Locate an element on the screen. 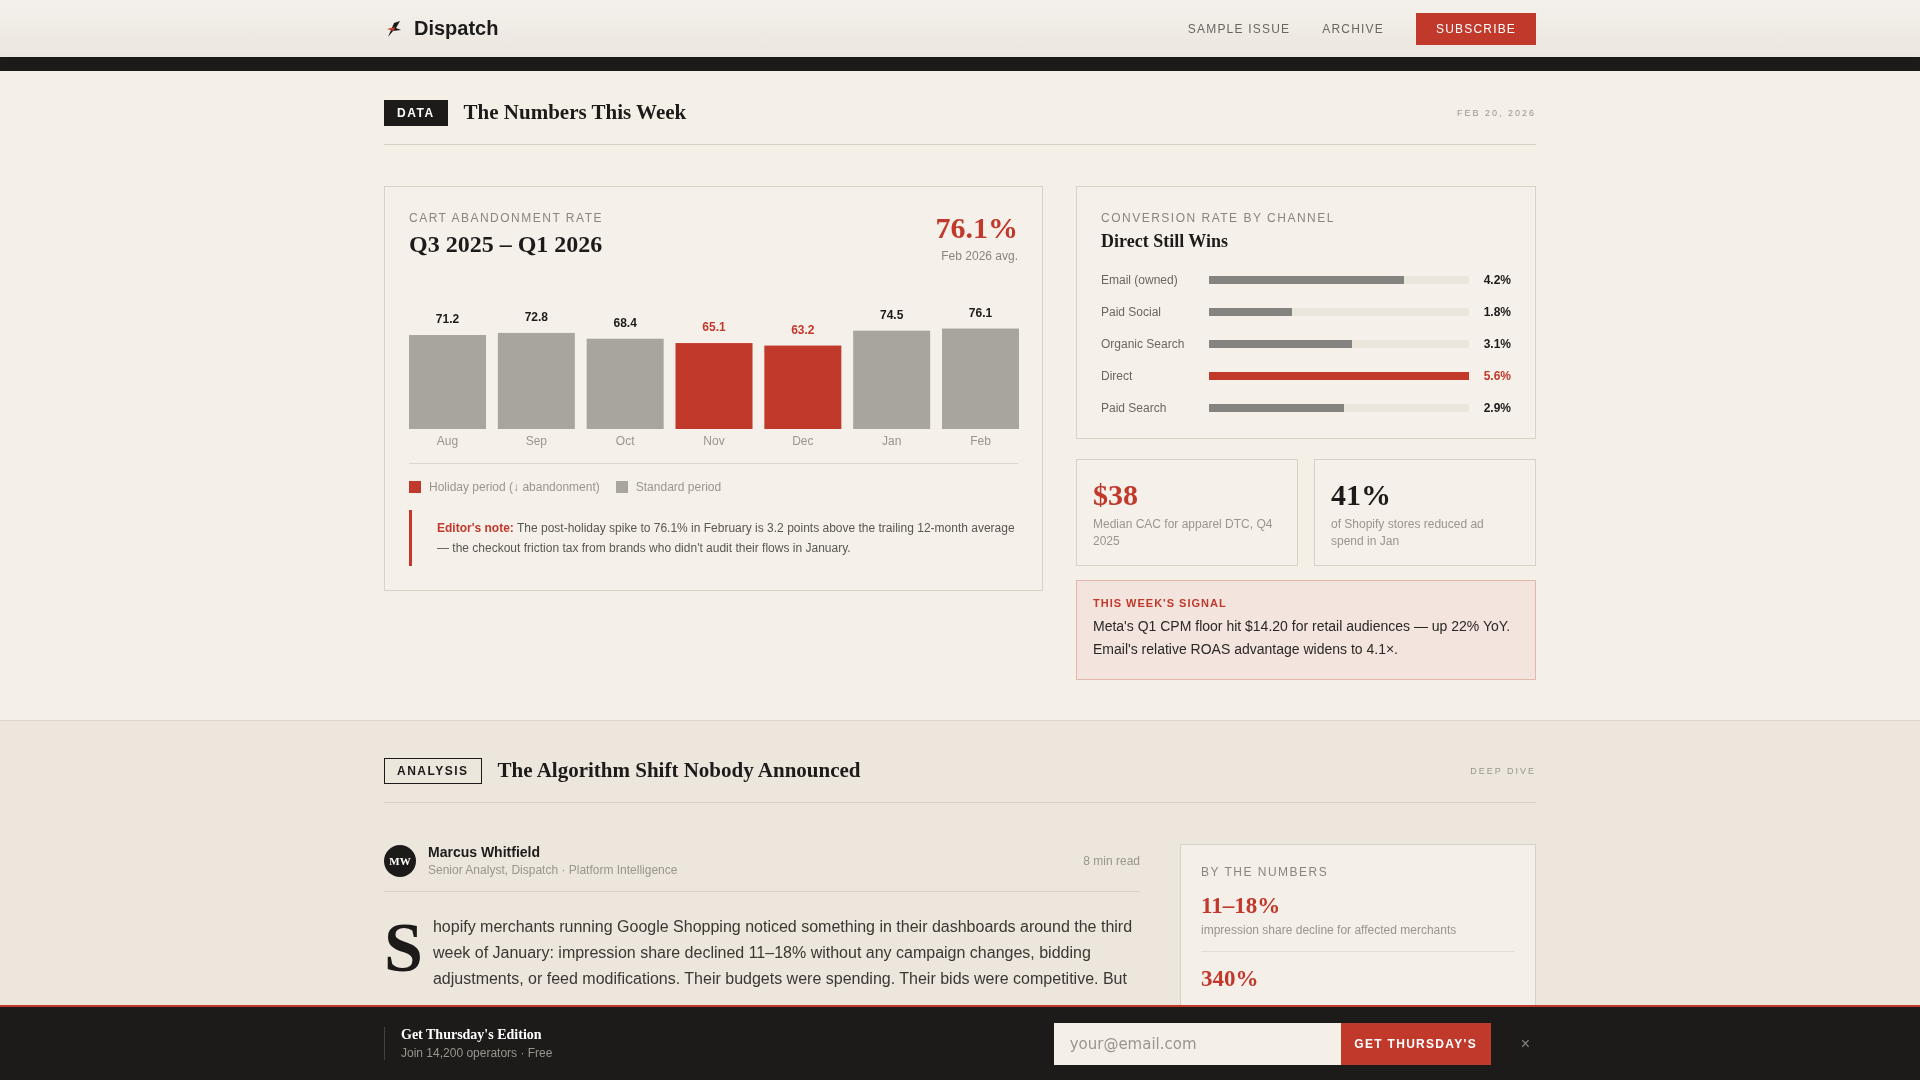 The width and height of the screenshot is (1920, 1080). bar-value: 68.4 is located at coordinates (625, 322).